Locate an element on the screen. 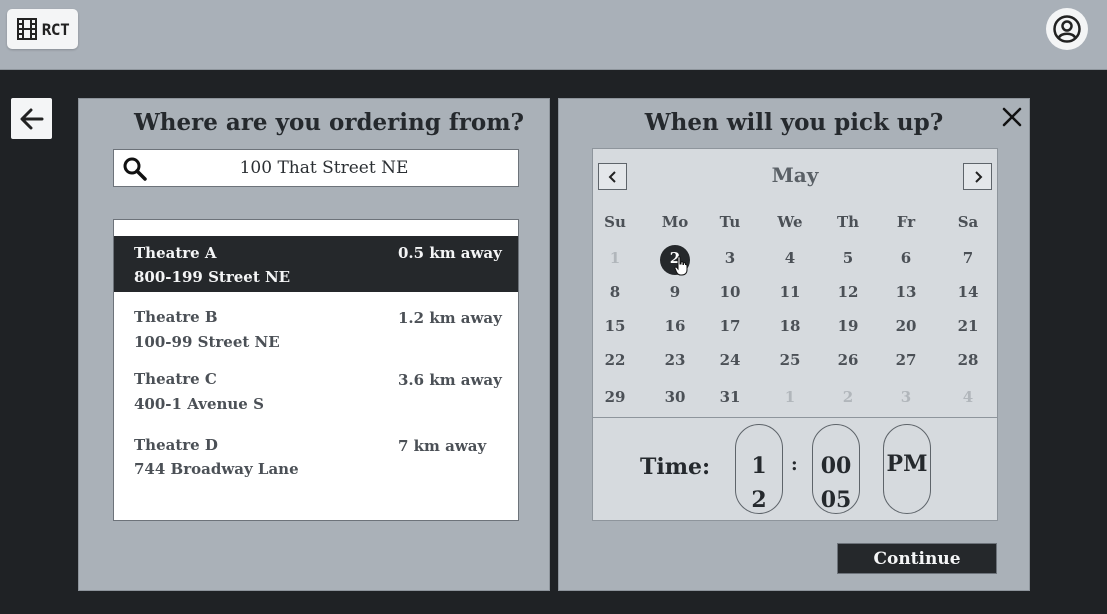 This screenshot has width=1107, height=614. calendar-day: 10 is located at coordinates (730, 292).